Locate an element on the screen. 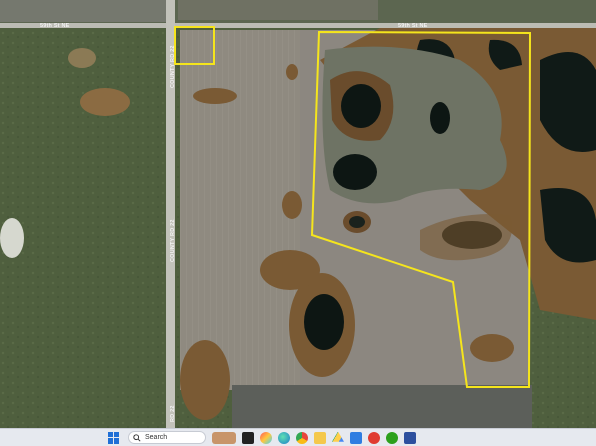  search-input: Search is located at coordinates (167, 437).